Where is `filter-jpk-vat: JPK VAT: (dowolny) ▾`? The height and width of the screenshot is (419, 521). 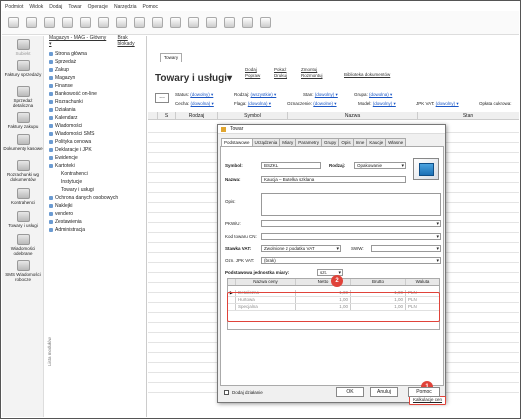 filter-jpk-vat: JPK VAT: (dowolny) ▾ is located at coordinates (437, 104).